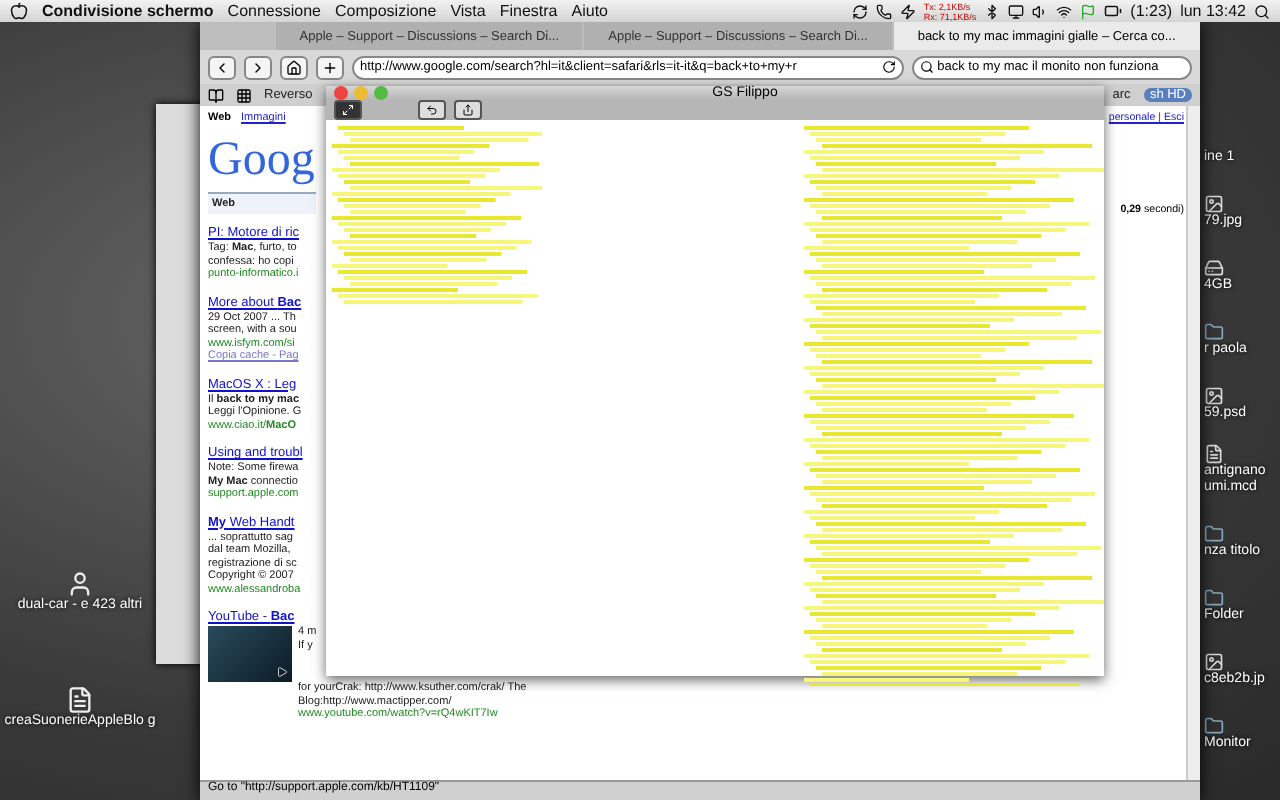 The width and height of the screenshot is (1280, 800). What do you see at coordinates (1151, 11) in the screenshot?
I see `battery-time: (1:23)` at bounding box center [1151, 11].